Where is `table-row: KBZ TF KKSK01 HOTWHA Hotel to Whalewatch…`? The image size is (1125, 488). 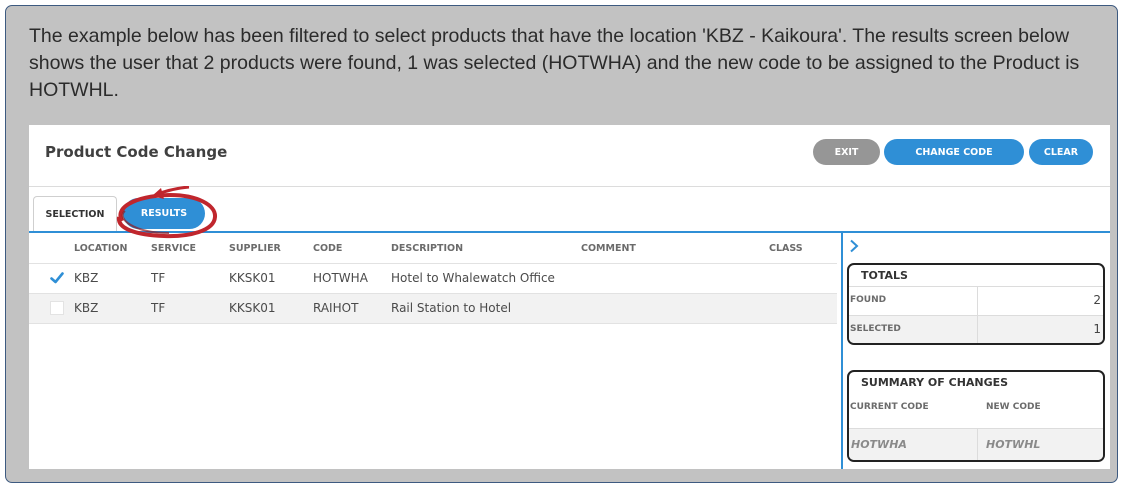 table-row: KBZ TF KKSK01 HOTWHA Hotel to Whalewatch… is located at coordinates (433, 279).